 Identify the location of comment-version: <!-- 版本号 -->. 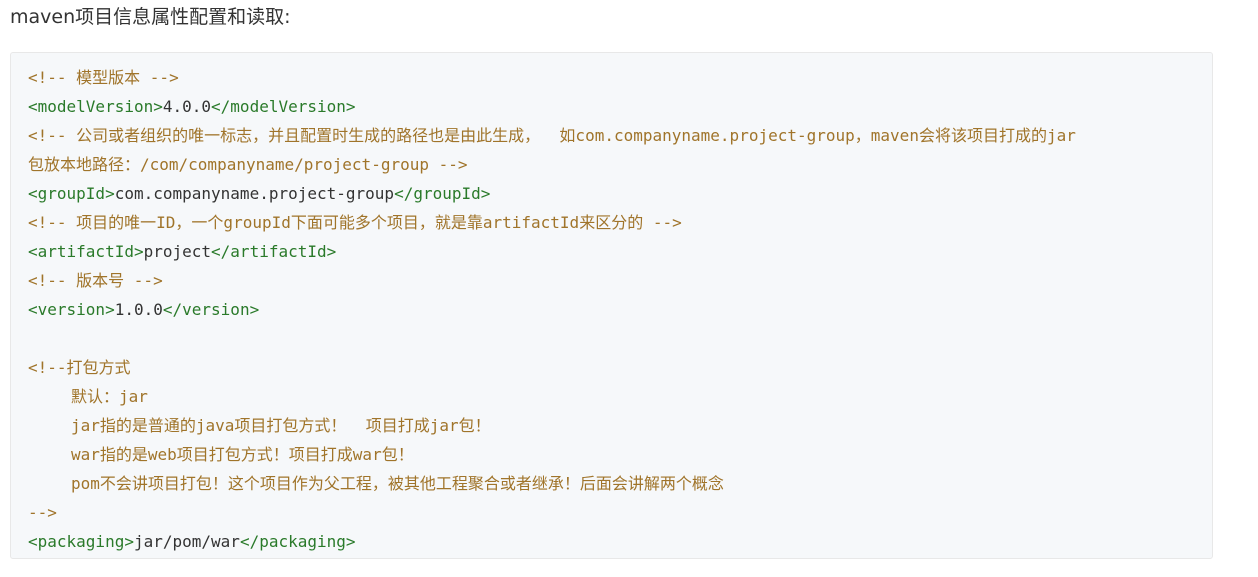
(95, 280).